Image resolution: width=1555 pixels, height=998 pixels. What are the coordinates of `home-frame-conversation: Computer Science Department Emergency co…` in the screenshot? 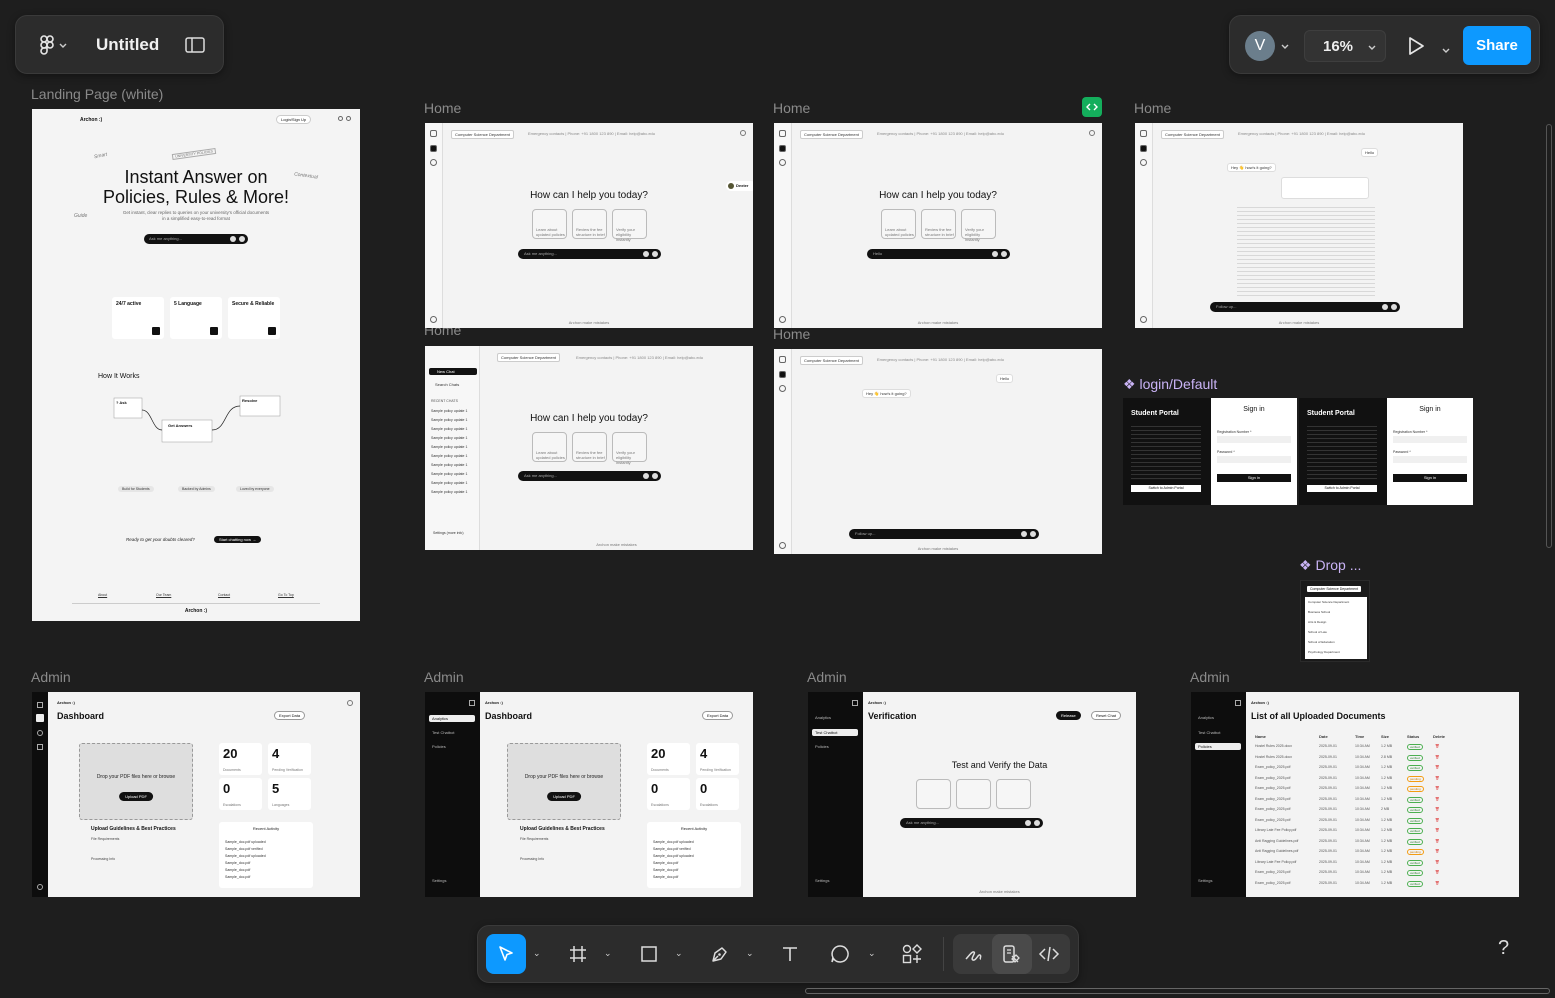 It's located at (1299, 225).